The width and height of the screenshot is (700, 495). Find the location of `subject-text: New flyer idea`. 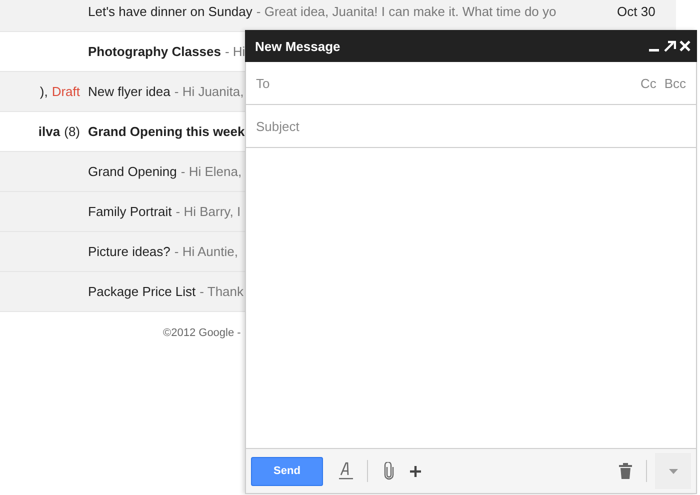

subject-text: New flyer idea is located at coordinates (129, 91).